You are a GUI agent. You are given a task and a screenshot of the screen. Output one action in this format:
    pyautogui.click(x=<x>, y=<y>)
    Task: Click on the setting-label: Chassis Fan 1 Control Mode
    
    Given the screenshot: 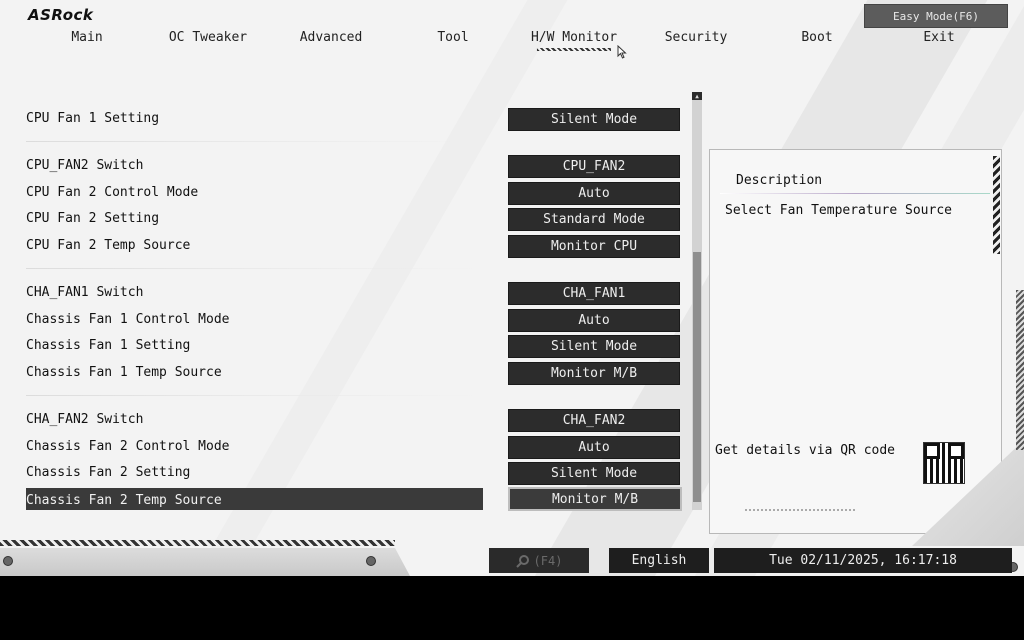 What is the action you would take?
    pyautogui.click(x=128, y=319)
    